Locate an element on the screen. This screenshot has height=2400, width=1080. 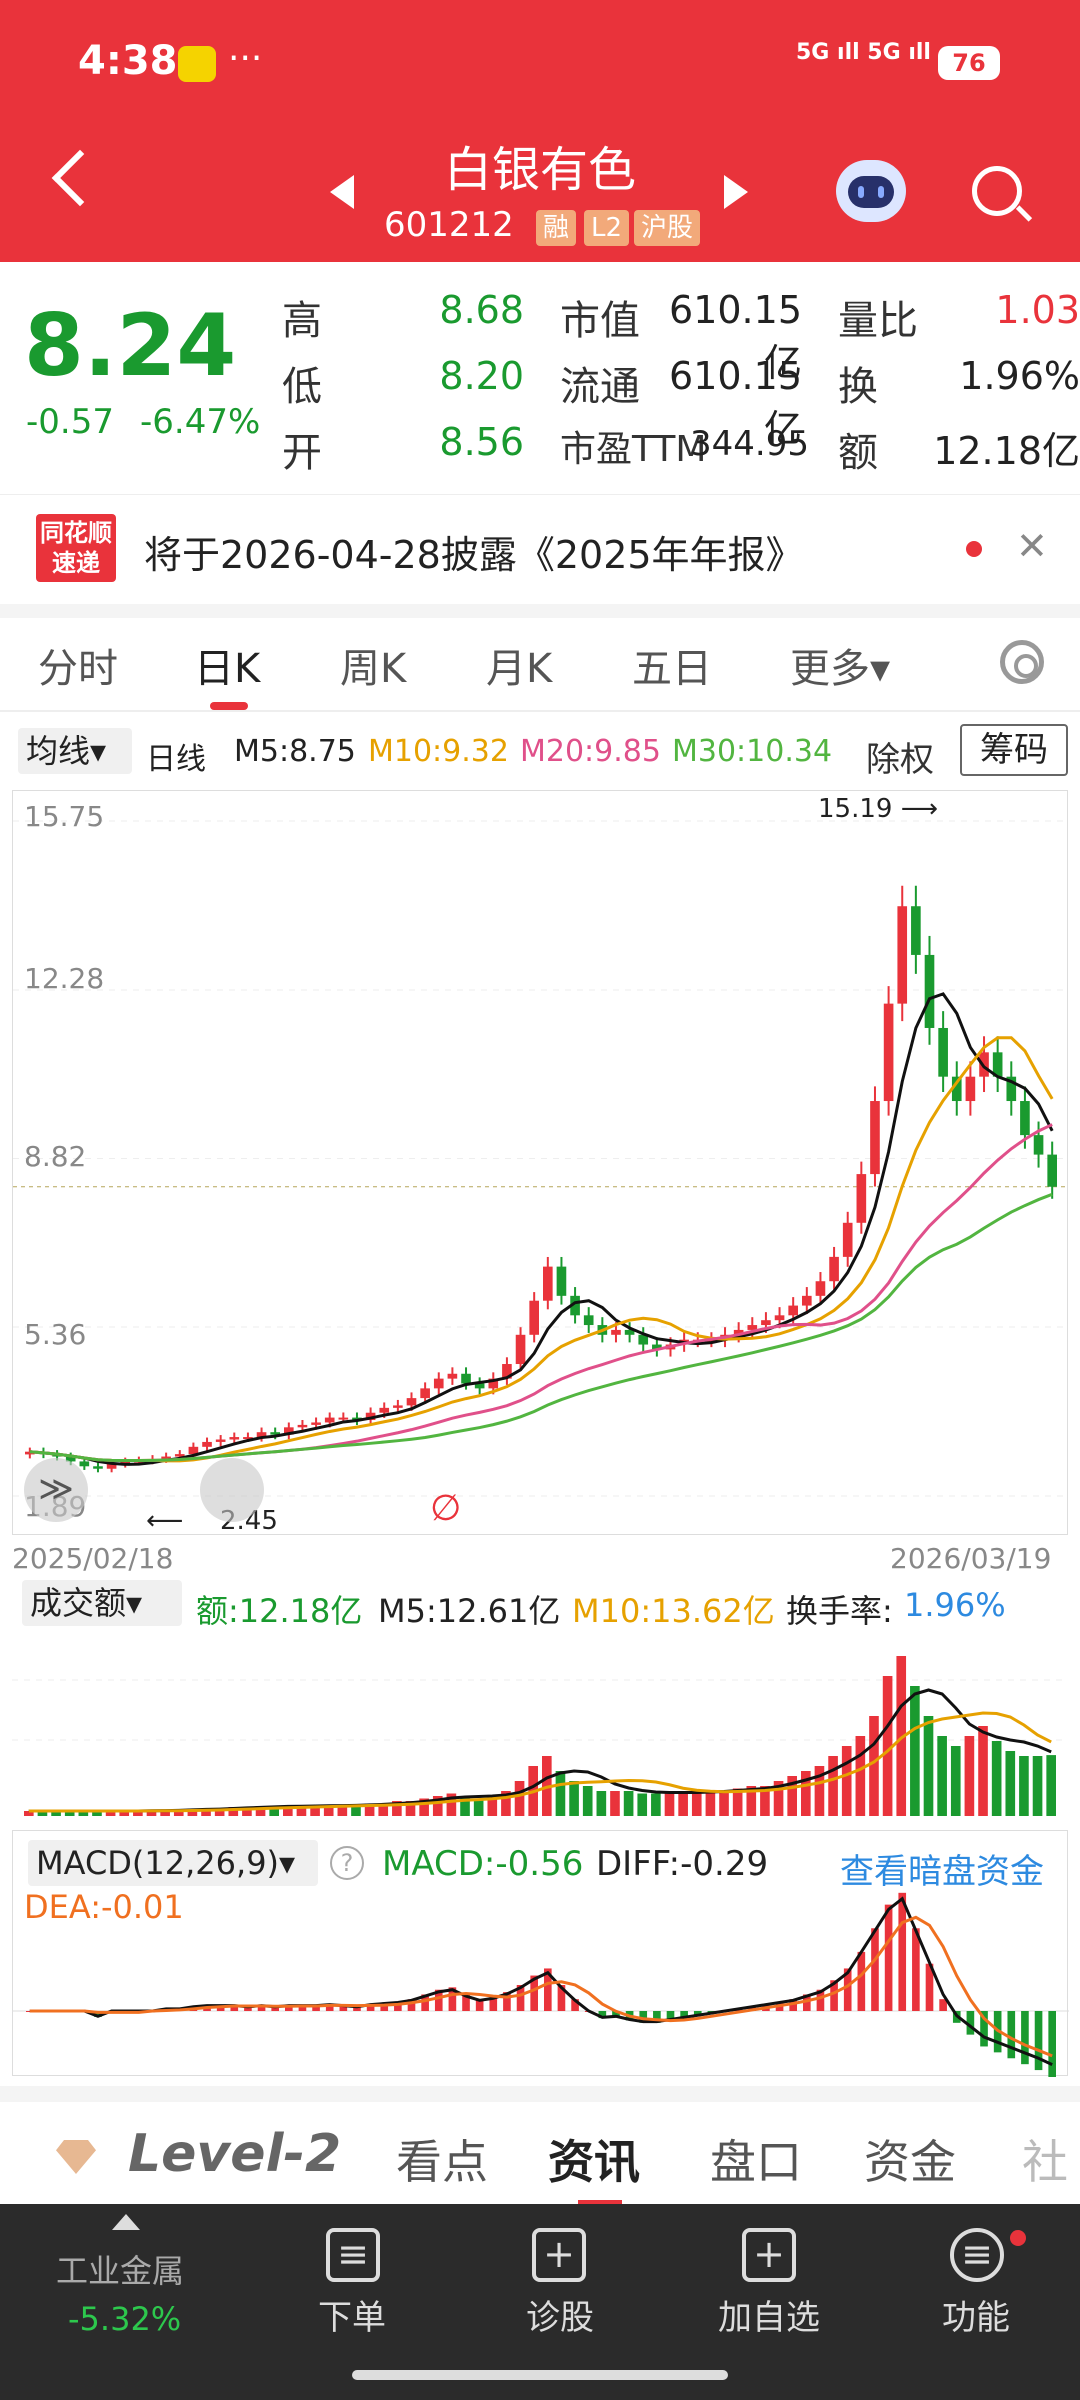
fullscreen-icon is located at coordinates (232, 1490).